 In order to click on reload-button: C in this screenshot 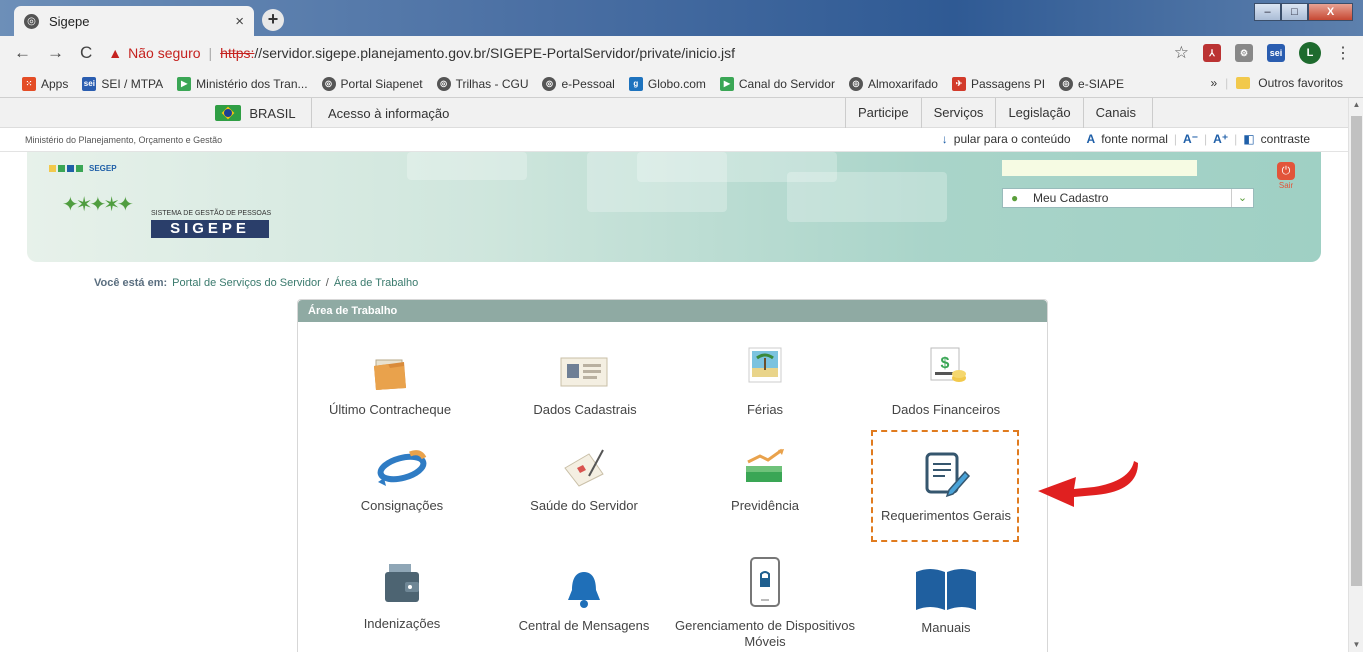, I will do `click(86, 53)`.